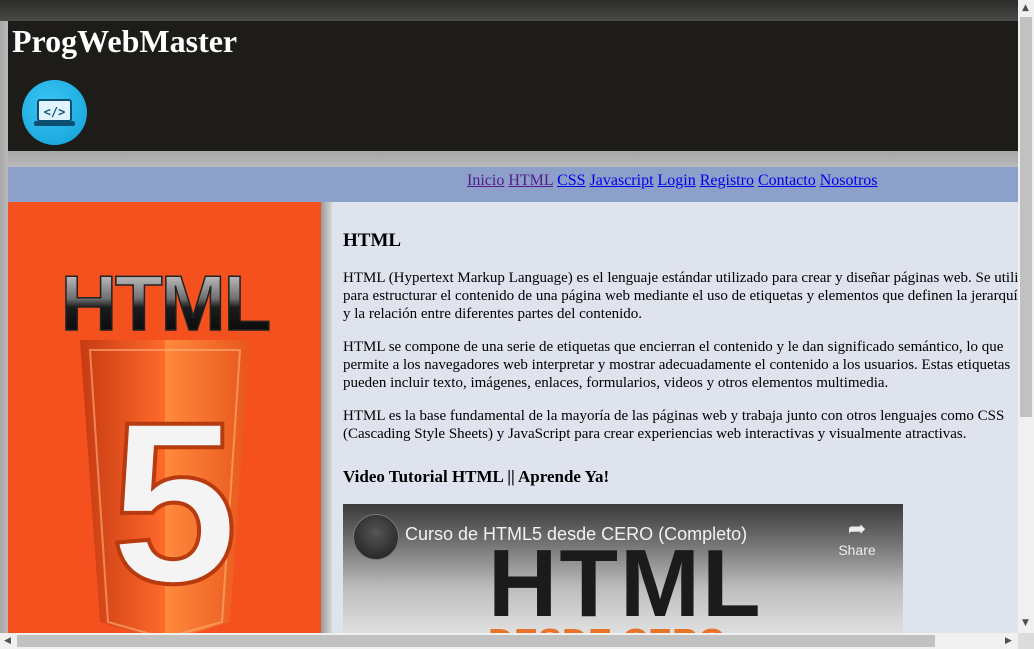  I want to click on site-title: ProgWebMaster, so click(125, 41).